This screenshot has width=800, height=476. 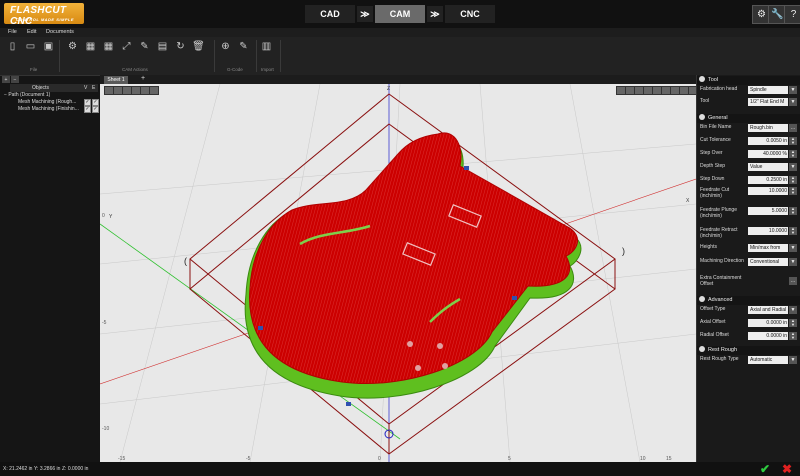 What do you see at coordinates (748, 300) in the screenshot?
I see `advanced-section-header: Advanced` at bounding box center [748, 300].